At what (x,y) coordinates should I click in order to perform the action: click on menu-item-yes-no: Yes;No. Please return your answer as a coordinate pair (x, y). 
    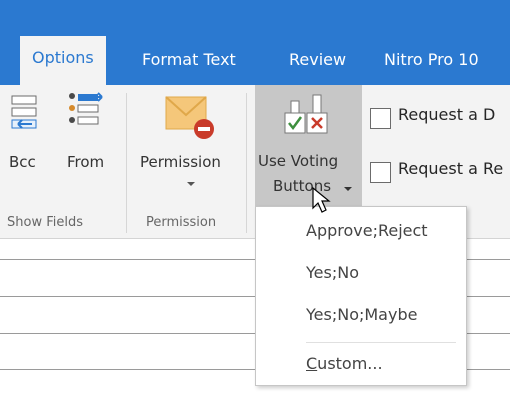
    Looking at the image, I should click on (361, 273).